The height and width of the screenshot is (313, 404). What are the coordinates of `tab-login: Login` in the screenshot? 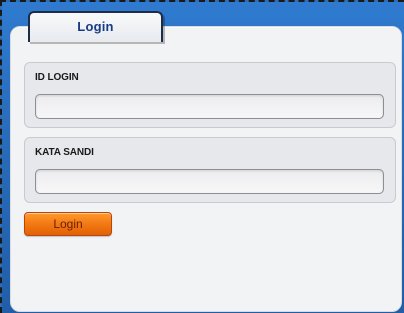 It's located at (95, 26).